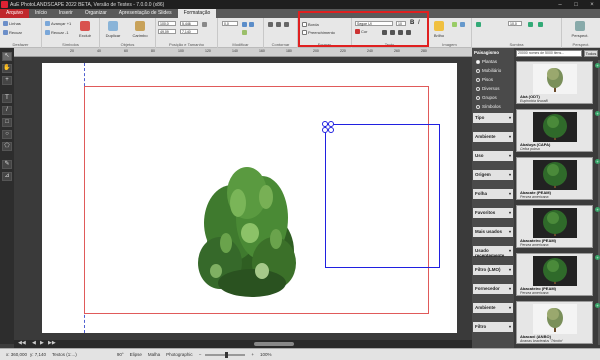 This screenshot has width=600, height=360. What do you see at coordinates (167, 23) in the screenshot?
I see `pos-x-field: 100,0` at bounding box center [167, 23].